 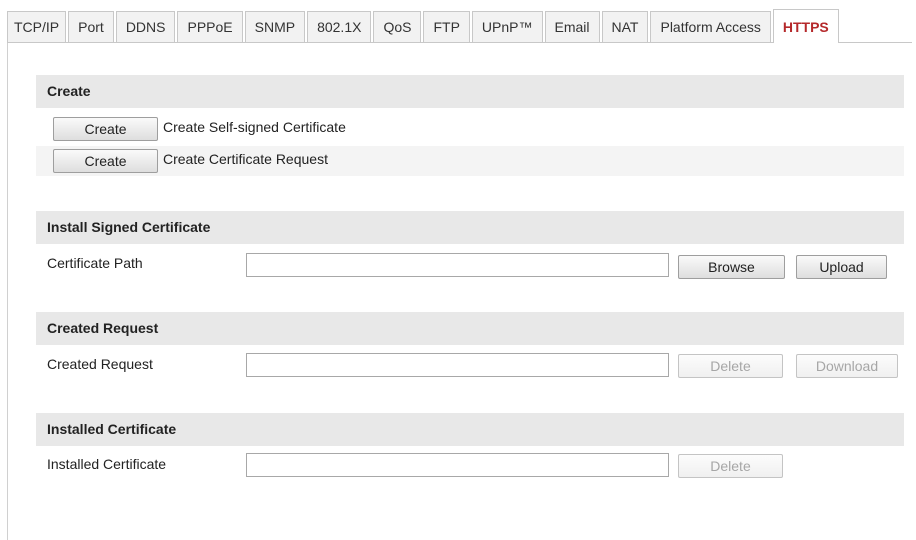 I want to click on tab-snmp: SNMP, so click(x=275, y=26).